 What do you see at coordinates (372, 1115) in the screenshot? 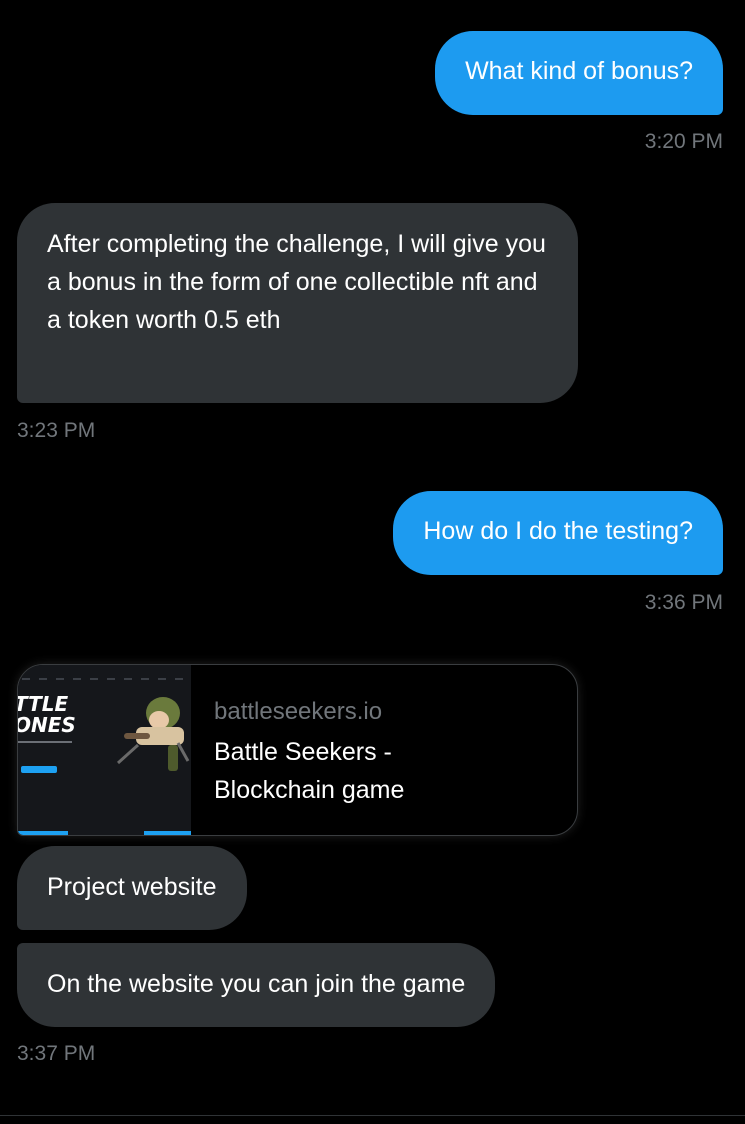
I see `composer-divider` at bounding box center [372, 1115].